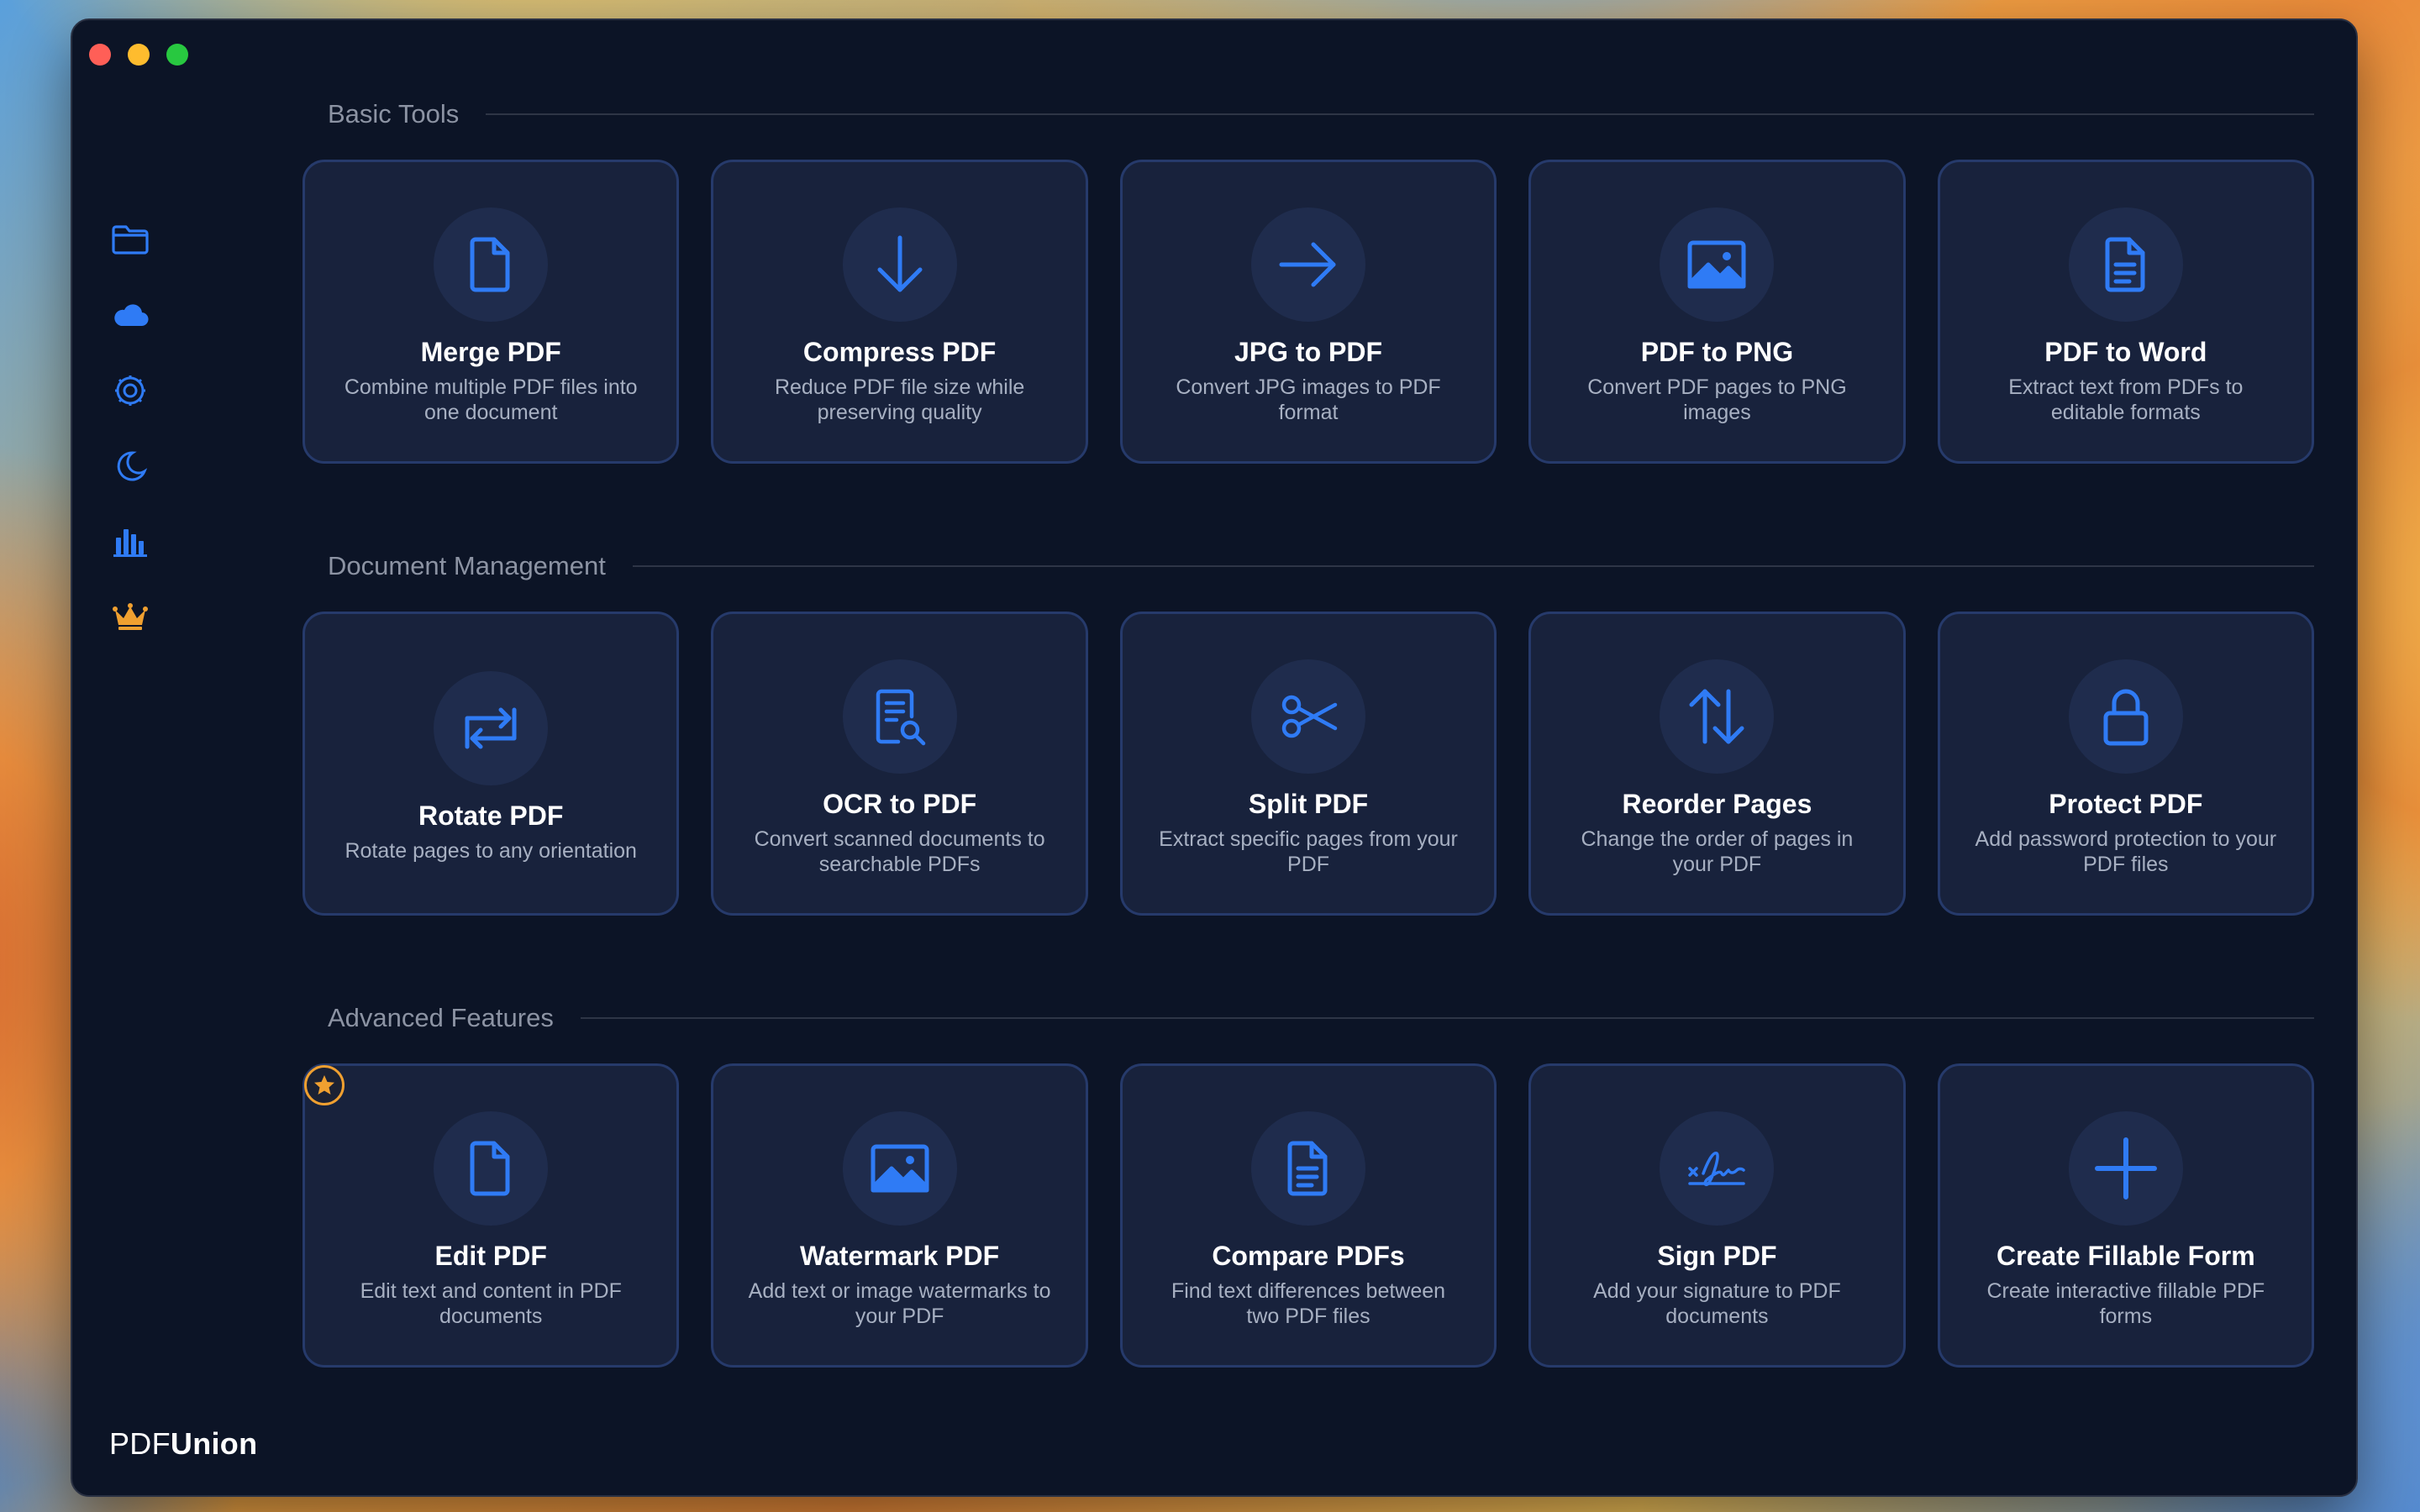 Image resolution: width=2420 pixels, height=1512 pixels. Describe the element at coordinates (1717, 851) in the screenshot. I see `tool-description: Change the order of pages in your PDF` at that location.